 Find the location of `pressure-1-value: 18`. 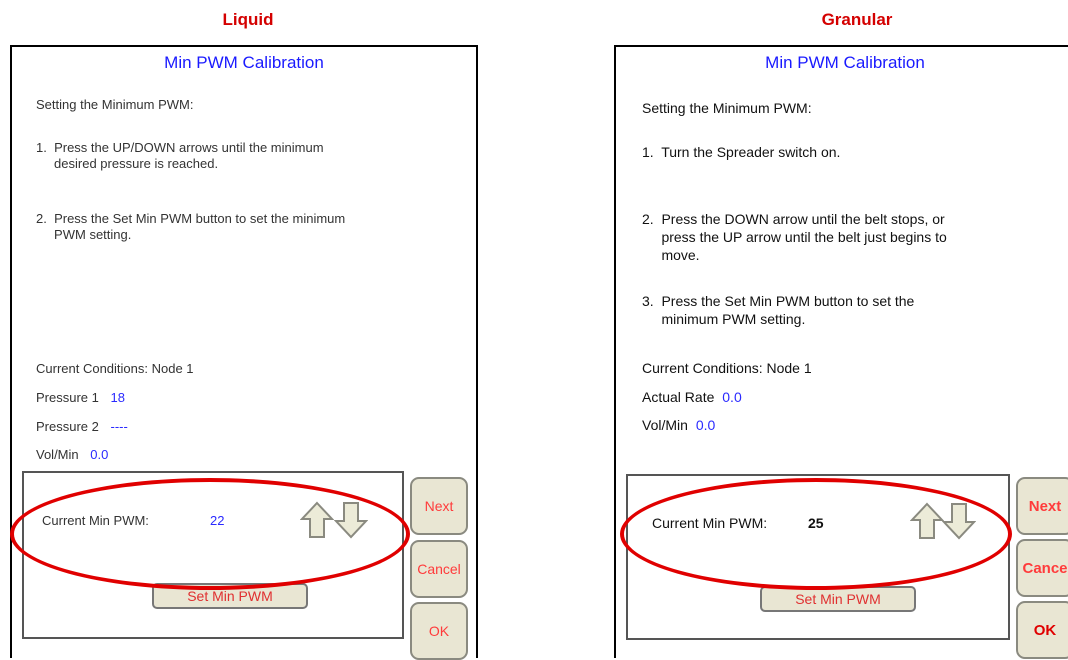

pressure-1-value: 18 is located at coordinates (117, 397).